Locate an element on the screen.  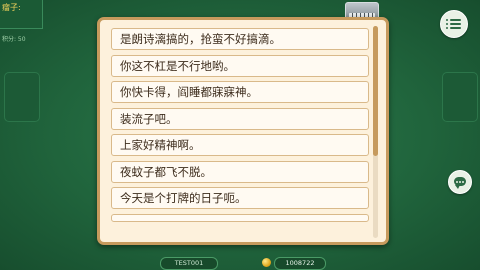
quick-chat-phrase: 今天是个打牌的日子呃。 is located at coordinates (240, 198).